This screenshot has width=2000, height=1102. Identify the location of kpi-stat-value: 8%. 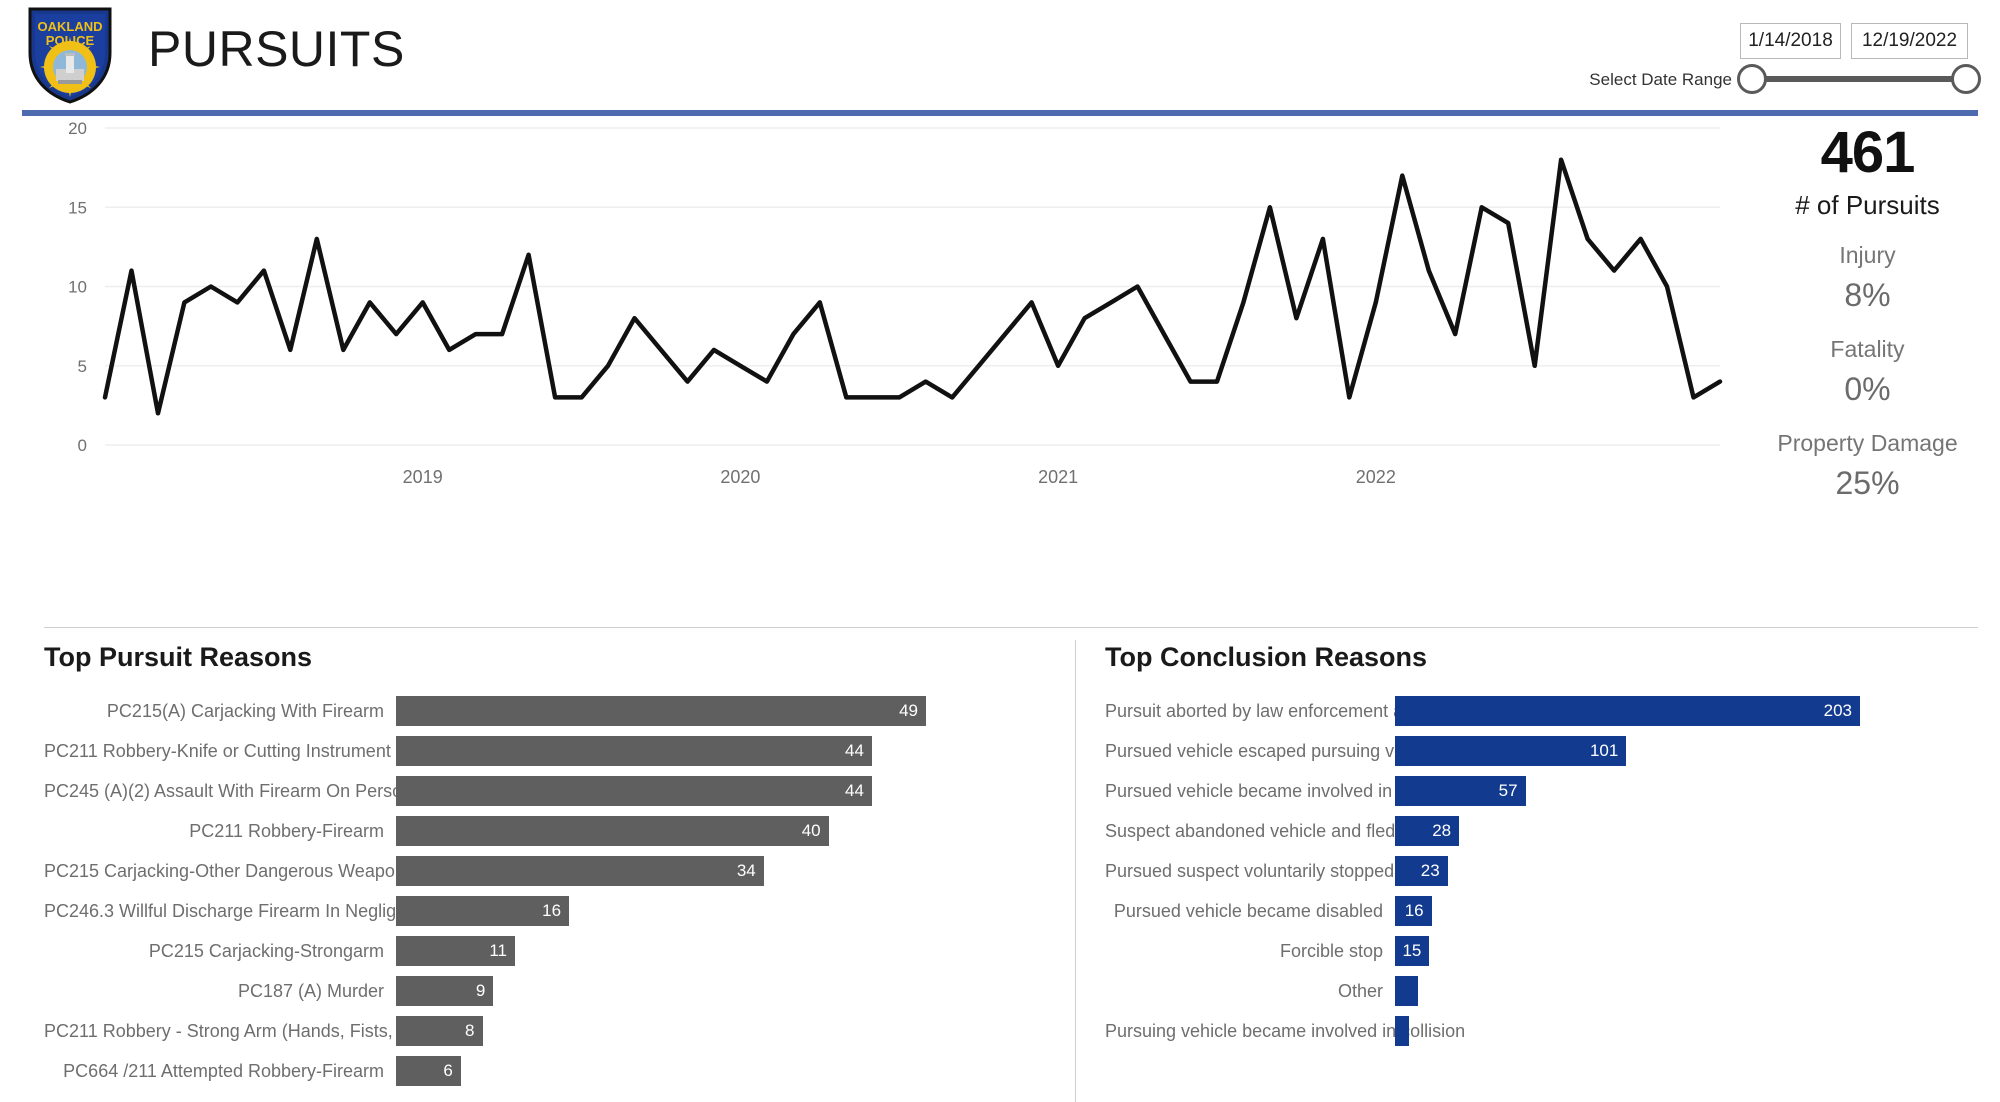
(1867, 295).